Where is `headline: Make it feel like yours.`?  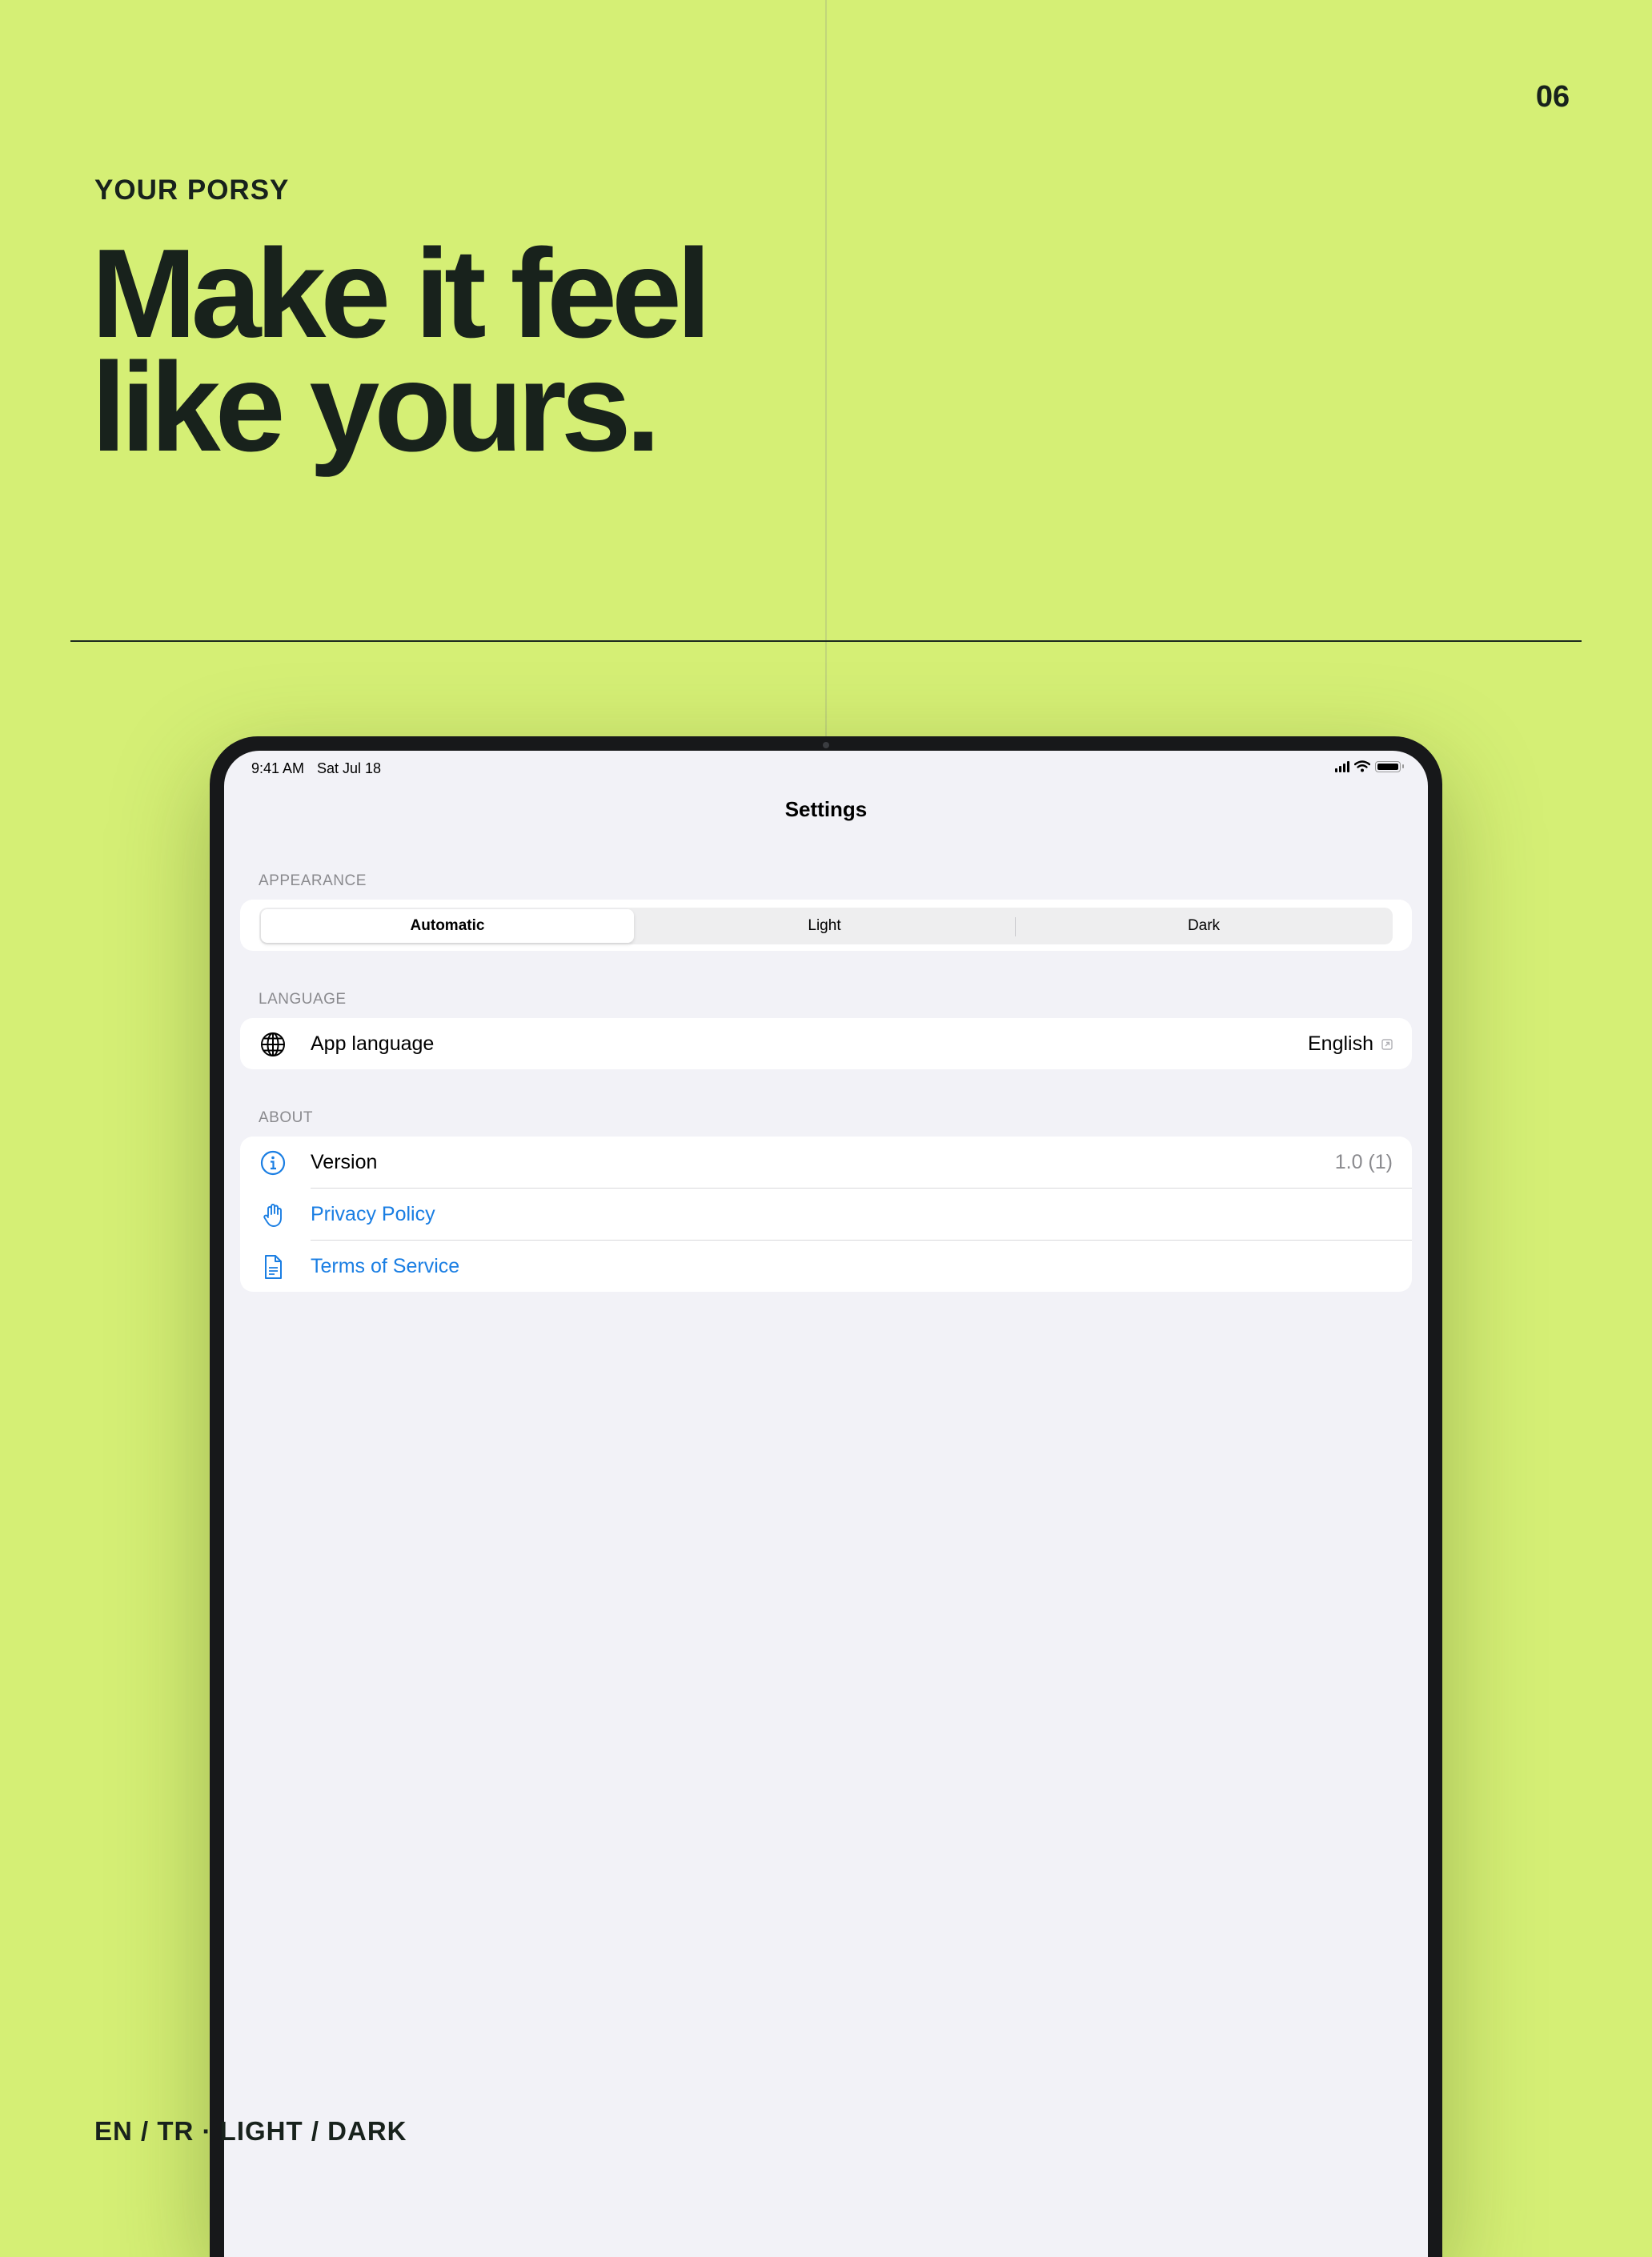 headline: Make it feel like yours. is located at coordinates (401, 350).